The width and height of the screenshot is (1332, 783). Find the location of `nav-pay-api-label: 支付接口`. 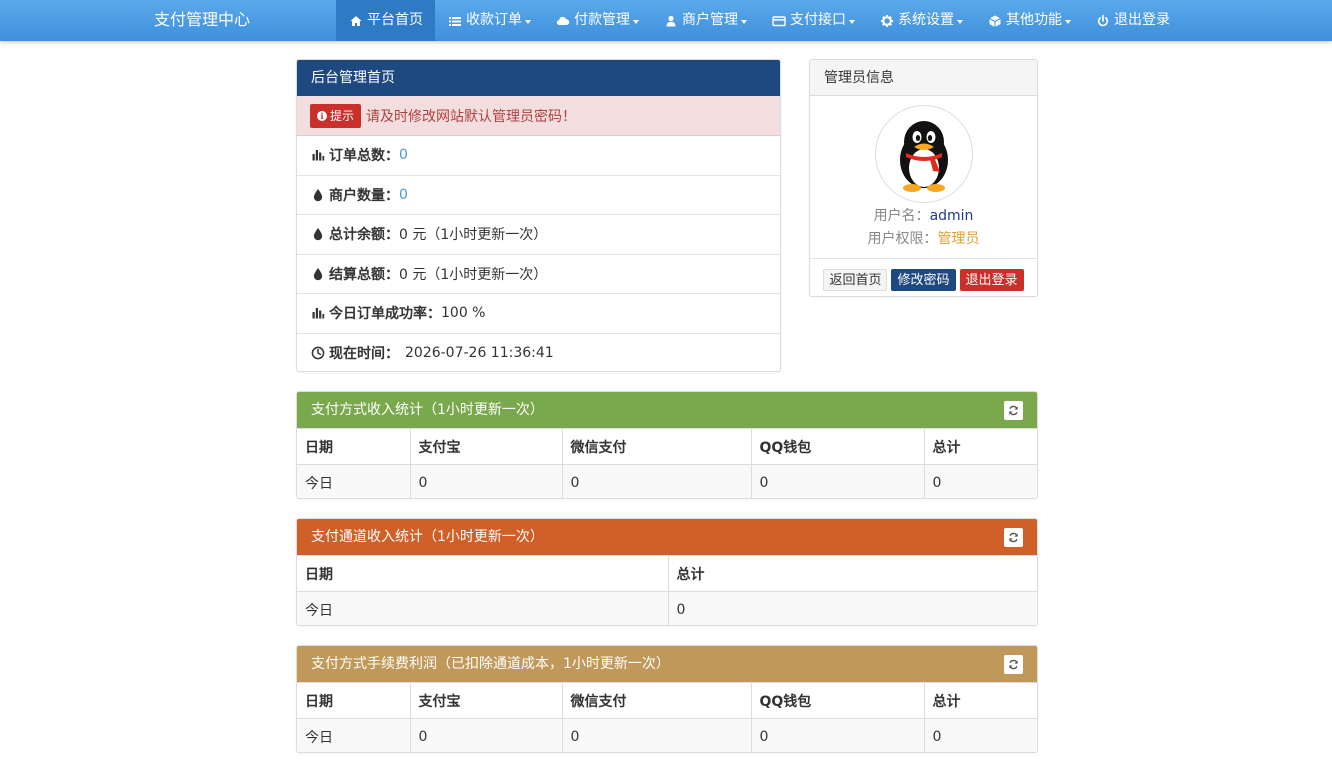

nav-pay-api-label: 支付接口 is located at coordinates (818, 20).